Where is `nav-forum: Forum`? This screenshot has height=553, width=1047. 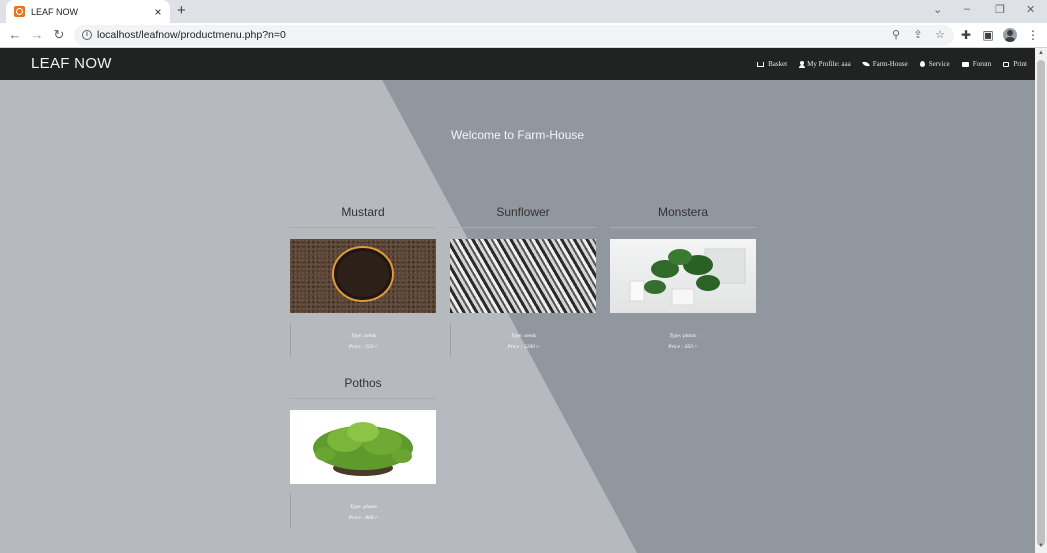 nav-forum: Forum is located at coordinates (976, 64).